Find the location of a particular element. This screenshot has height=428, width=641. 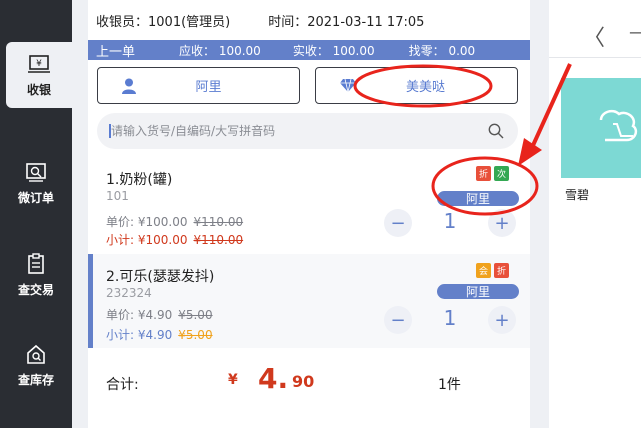

subtotal-original-price: ¥110.00 is located at coordinates (218, 240).